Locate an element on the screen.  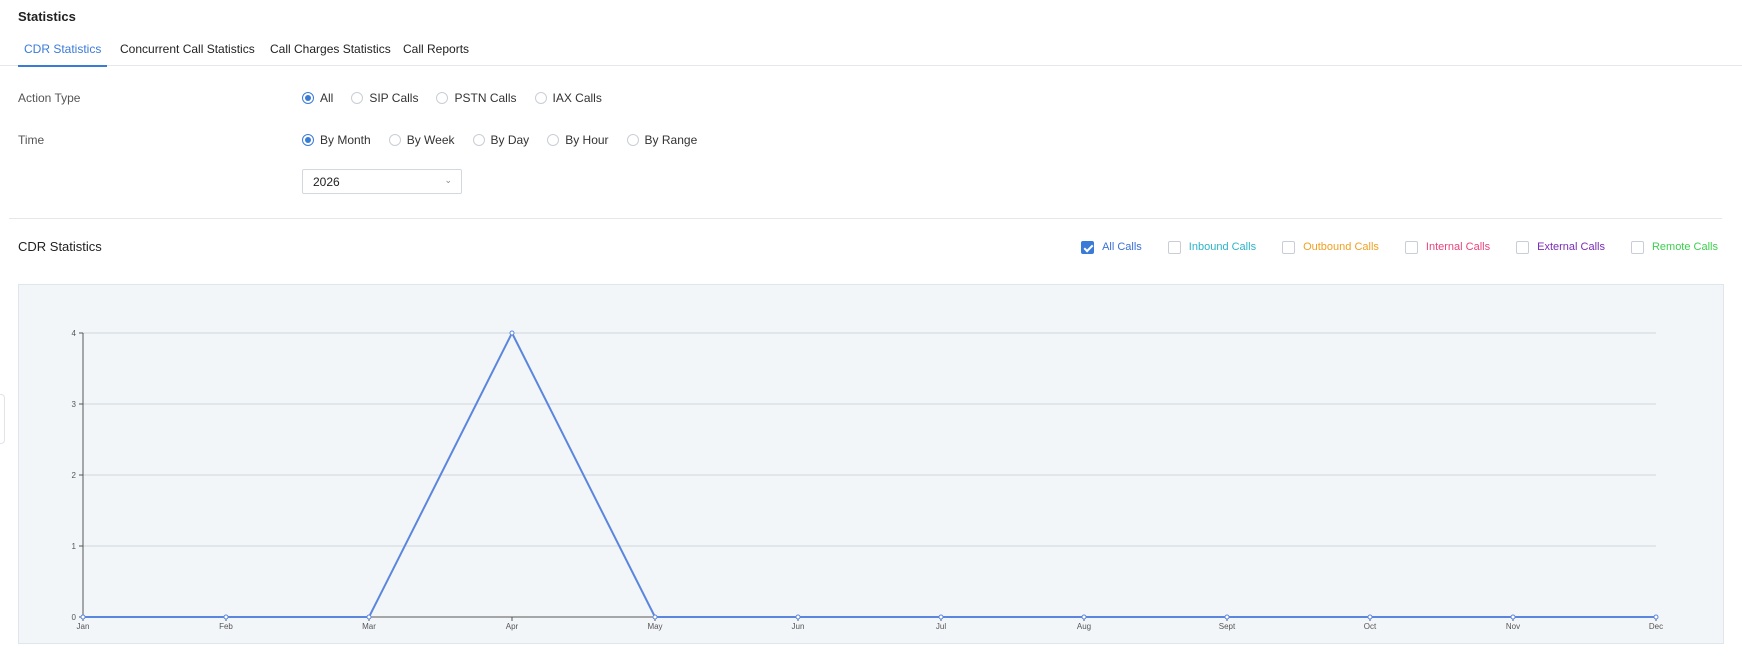
legend-item-external-calls: External Calls is located at coordinates (1560, 247).